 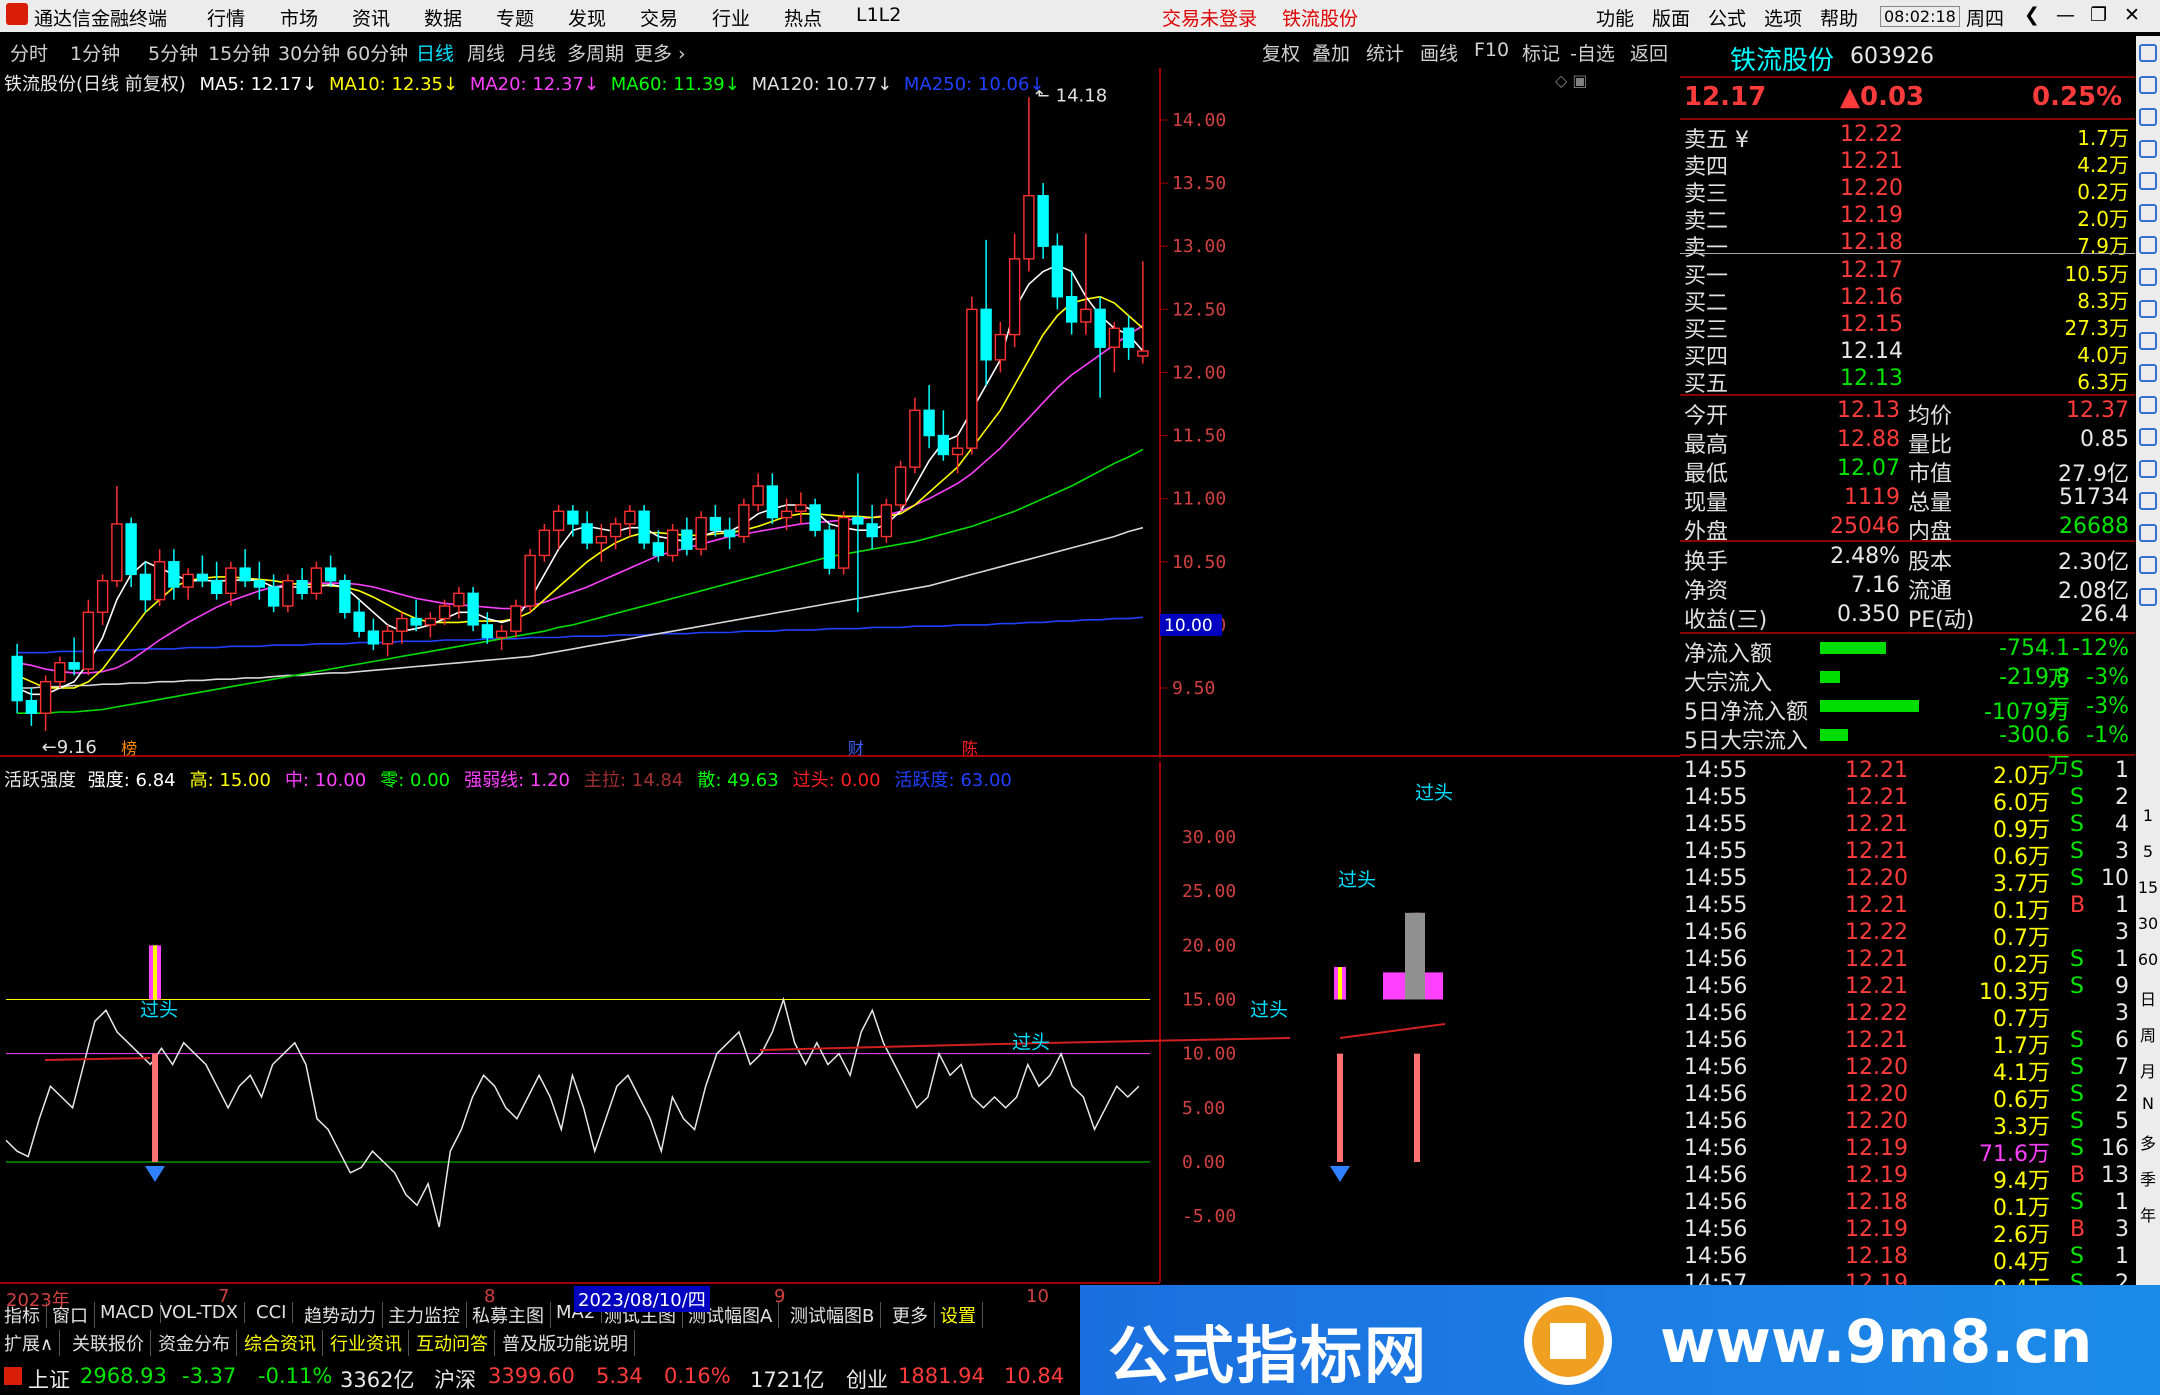 I want to click on side-period-button: 季, so click(x=2148, y=1178).